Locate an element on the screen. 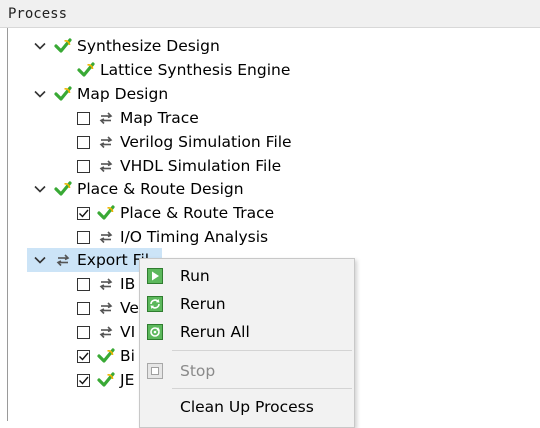  tree-item-label: Map Trace is located at coordinates (159, 118).